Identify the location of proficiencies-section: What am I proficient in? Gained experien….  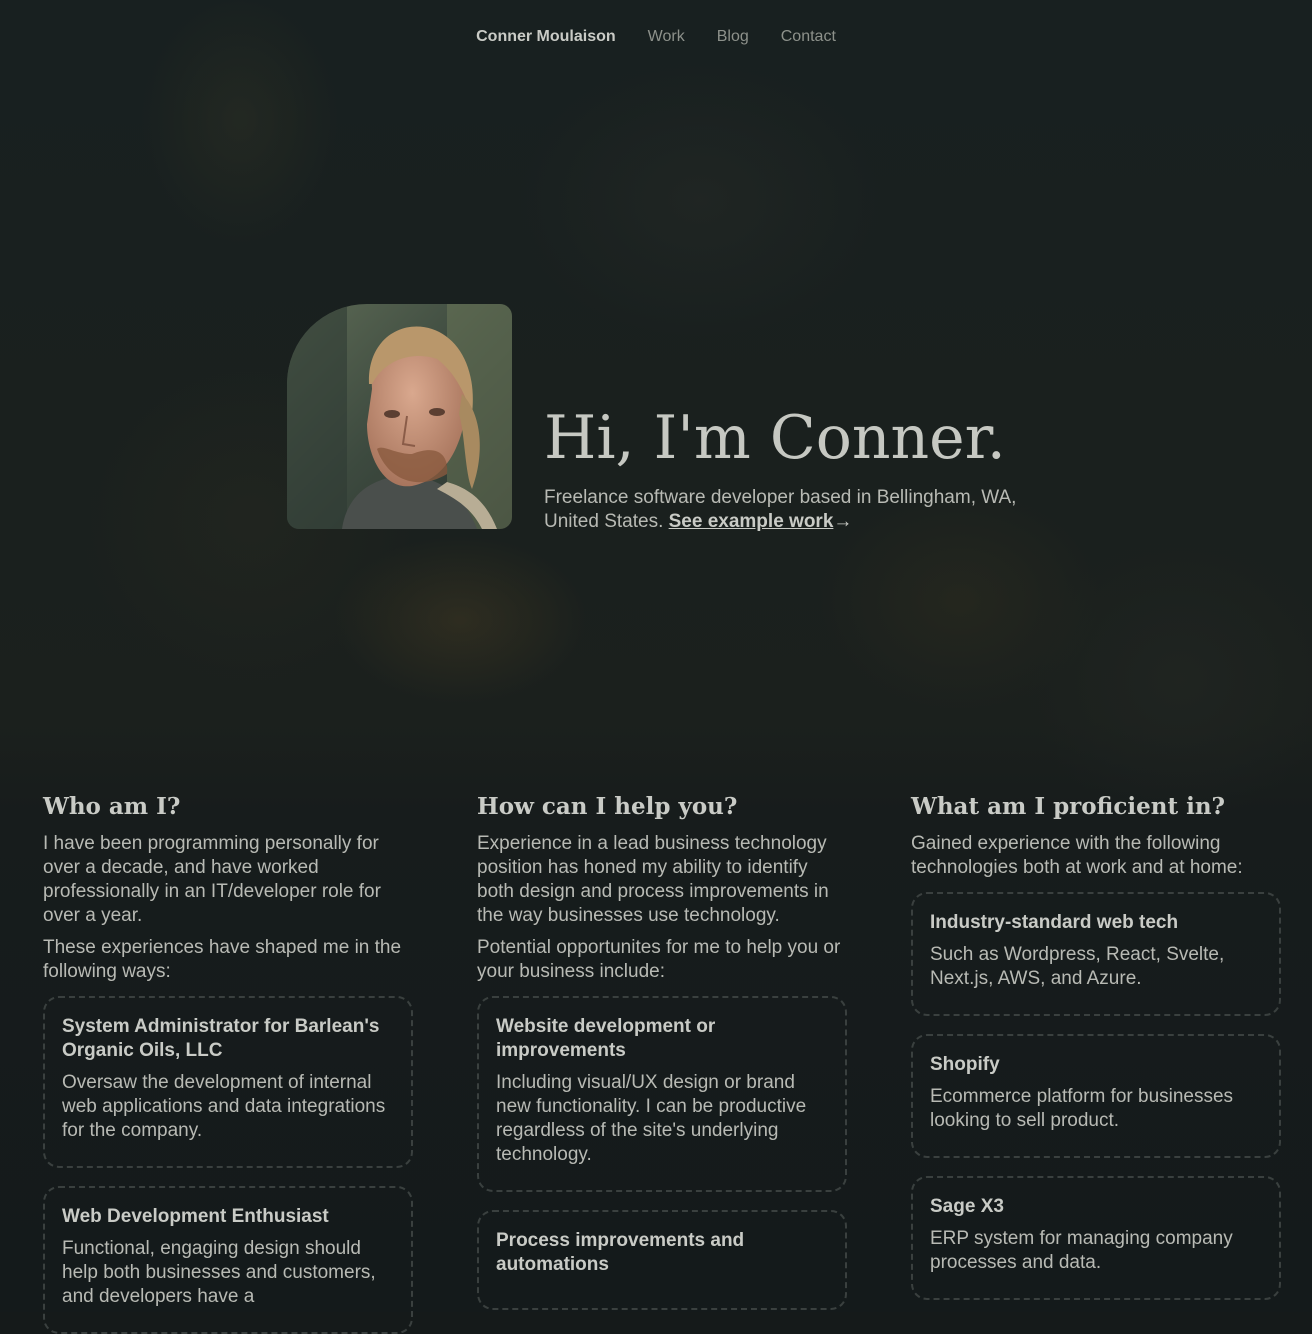
(1096, 1045).